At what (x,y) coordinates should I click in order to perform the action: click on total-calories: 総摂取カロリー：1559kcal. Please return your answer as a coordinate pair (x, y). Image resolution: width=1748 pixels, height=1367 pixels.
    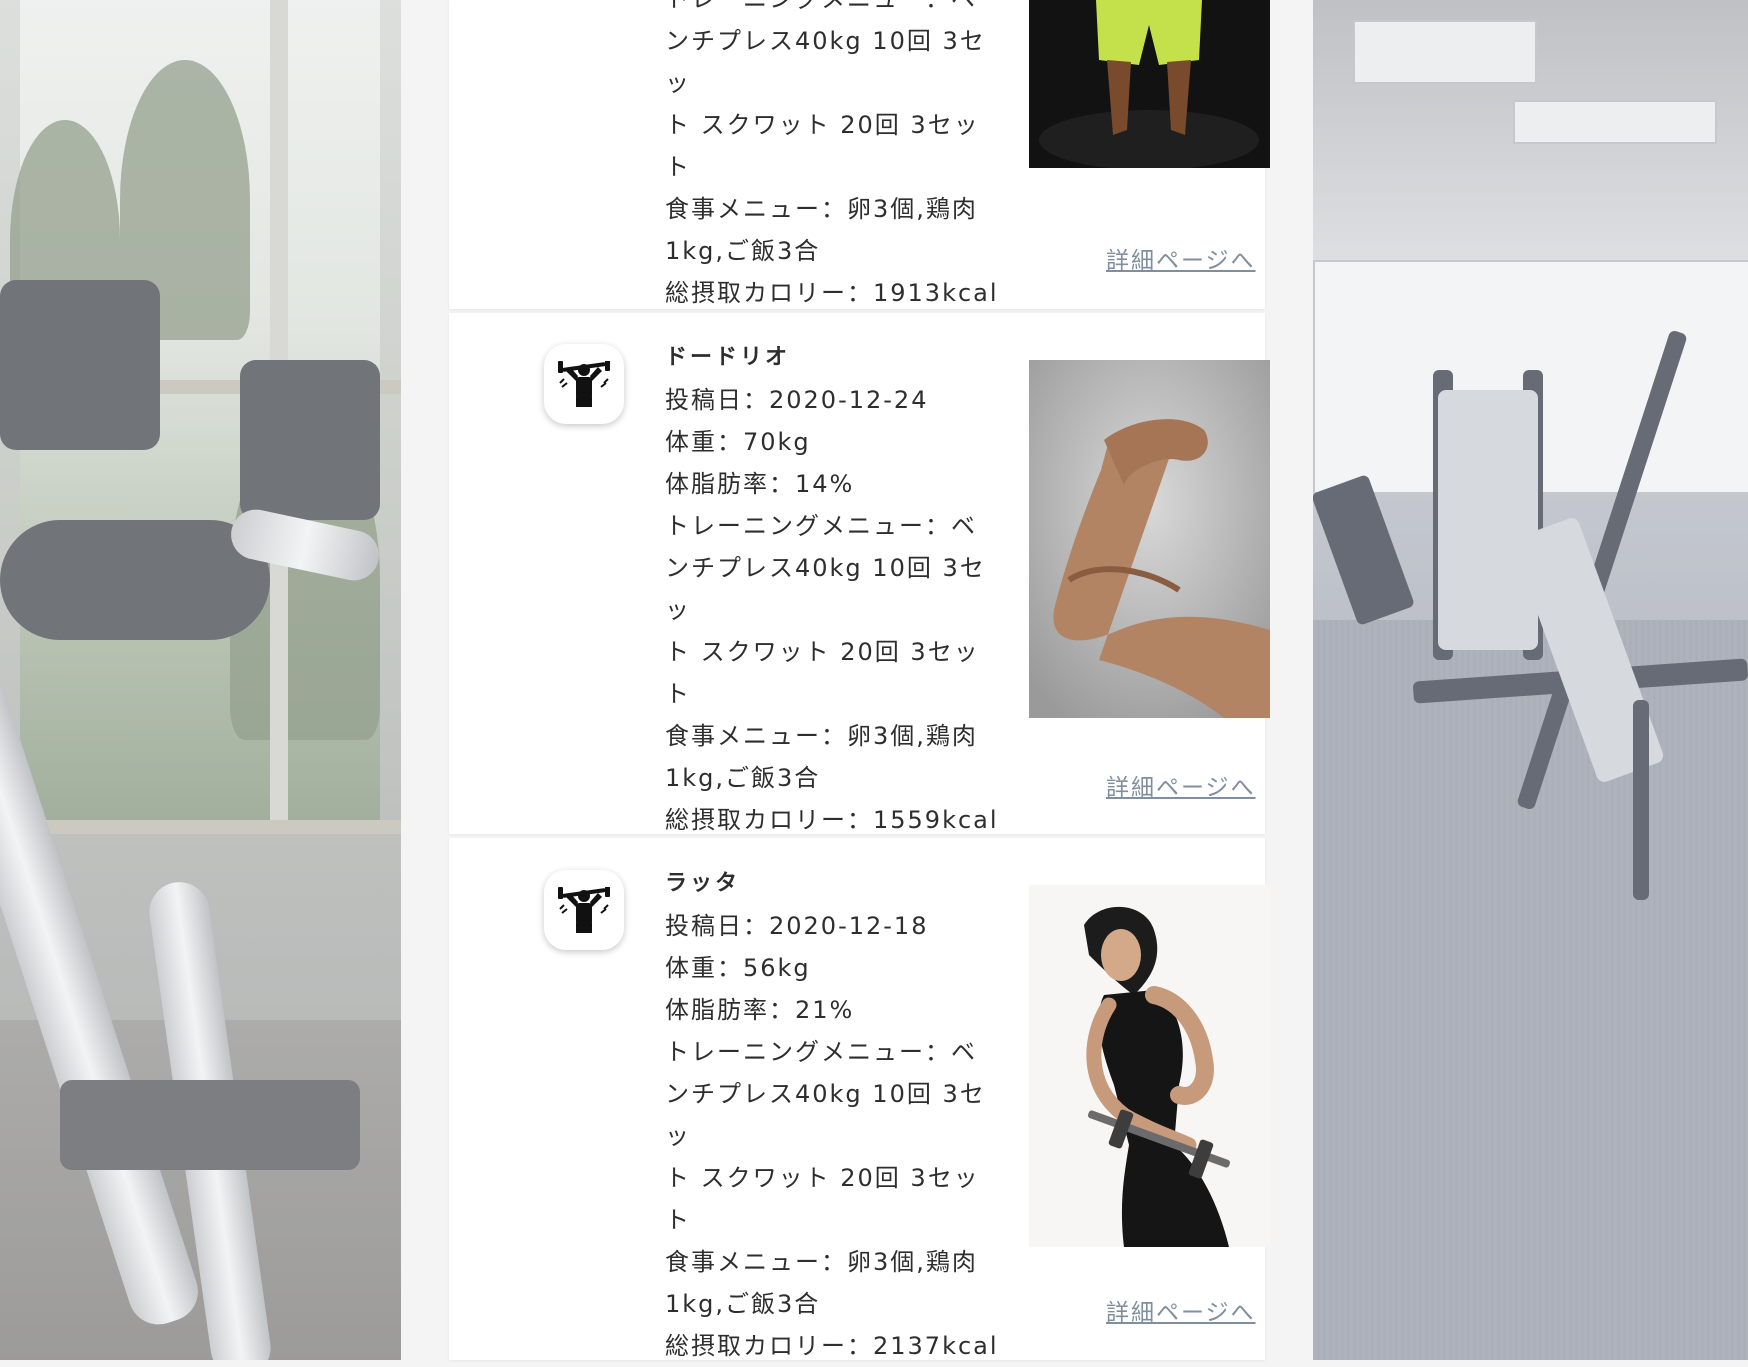
    Looking at the image, I should click on (832, 820).